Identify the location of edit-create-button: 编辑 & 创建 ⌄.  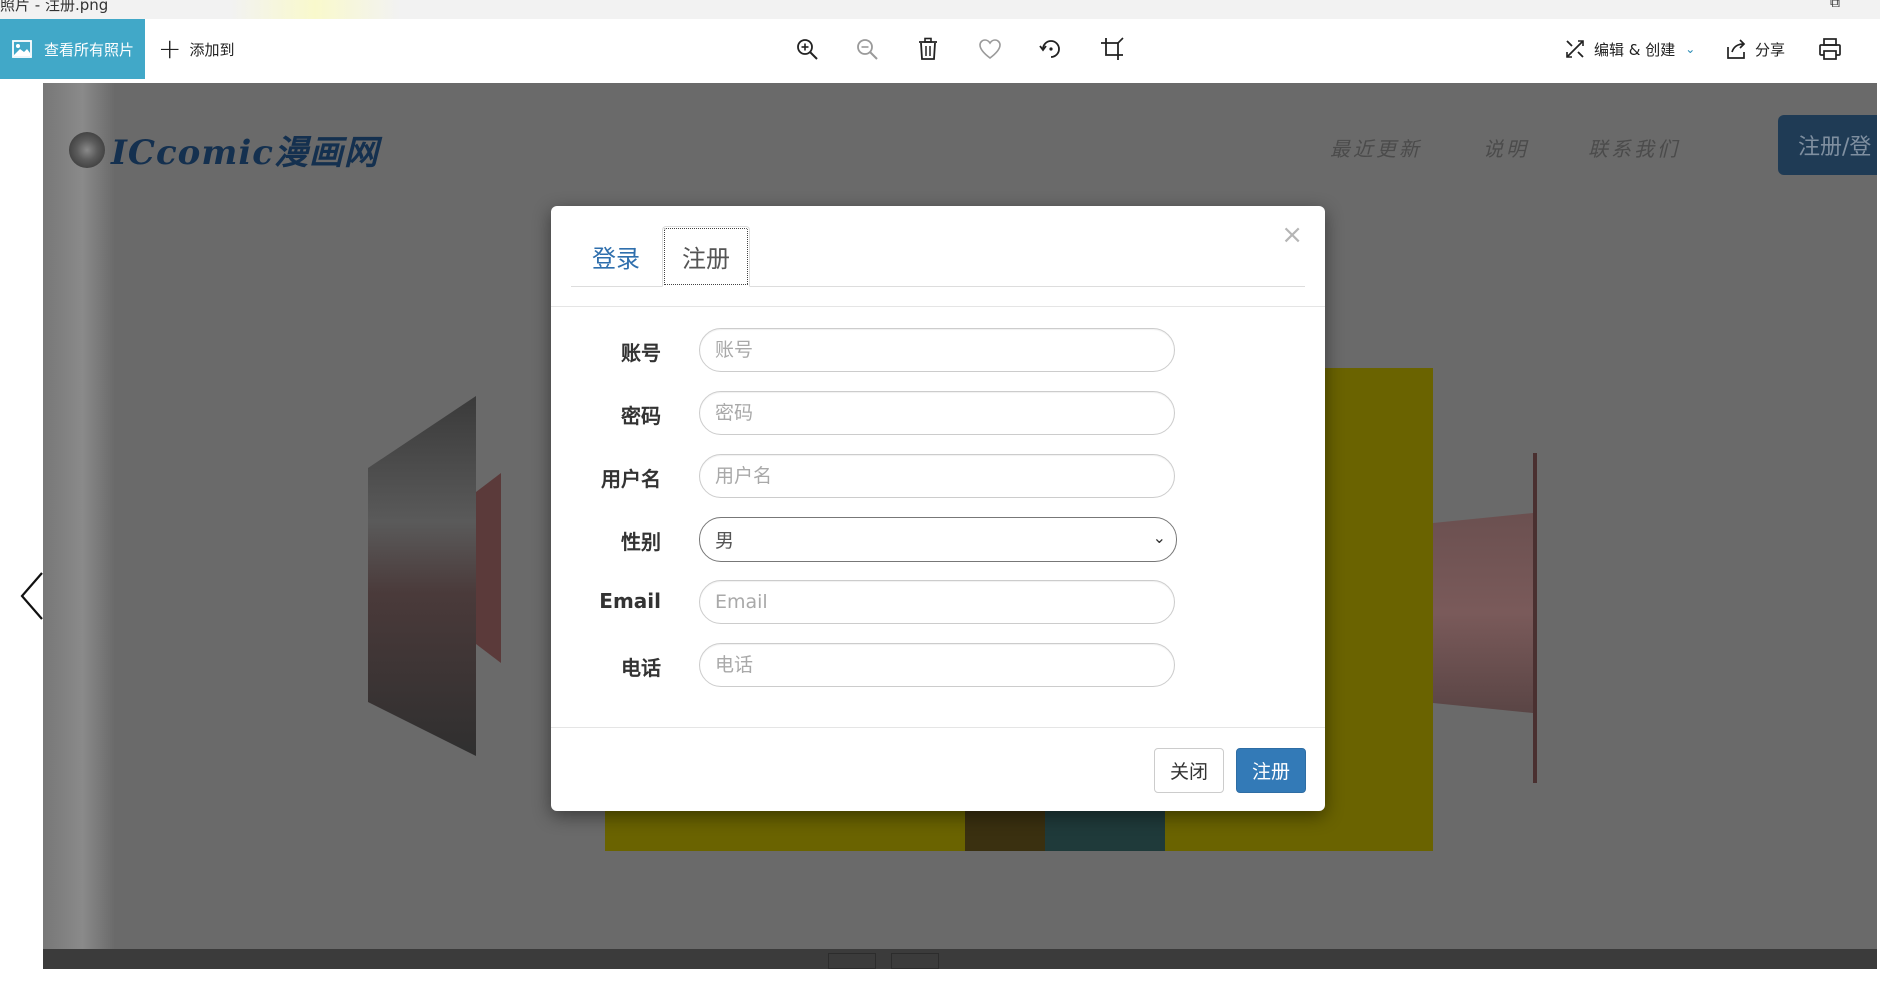
(1629, 49).